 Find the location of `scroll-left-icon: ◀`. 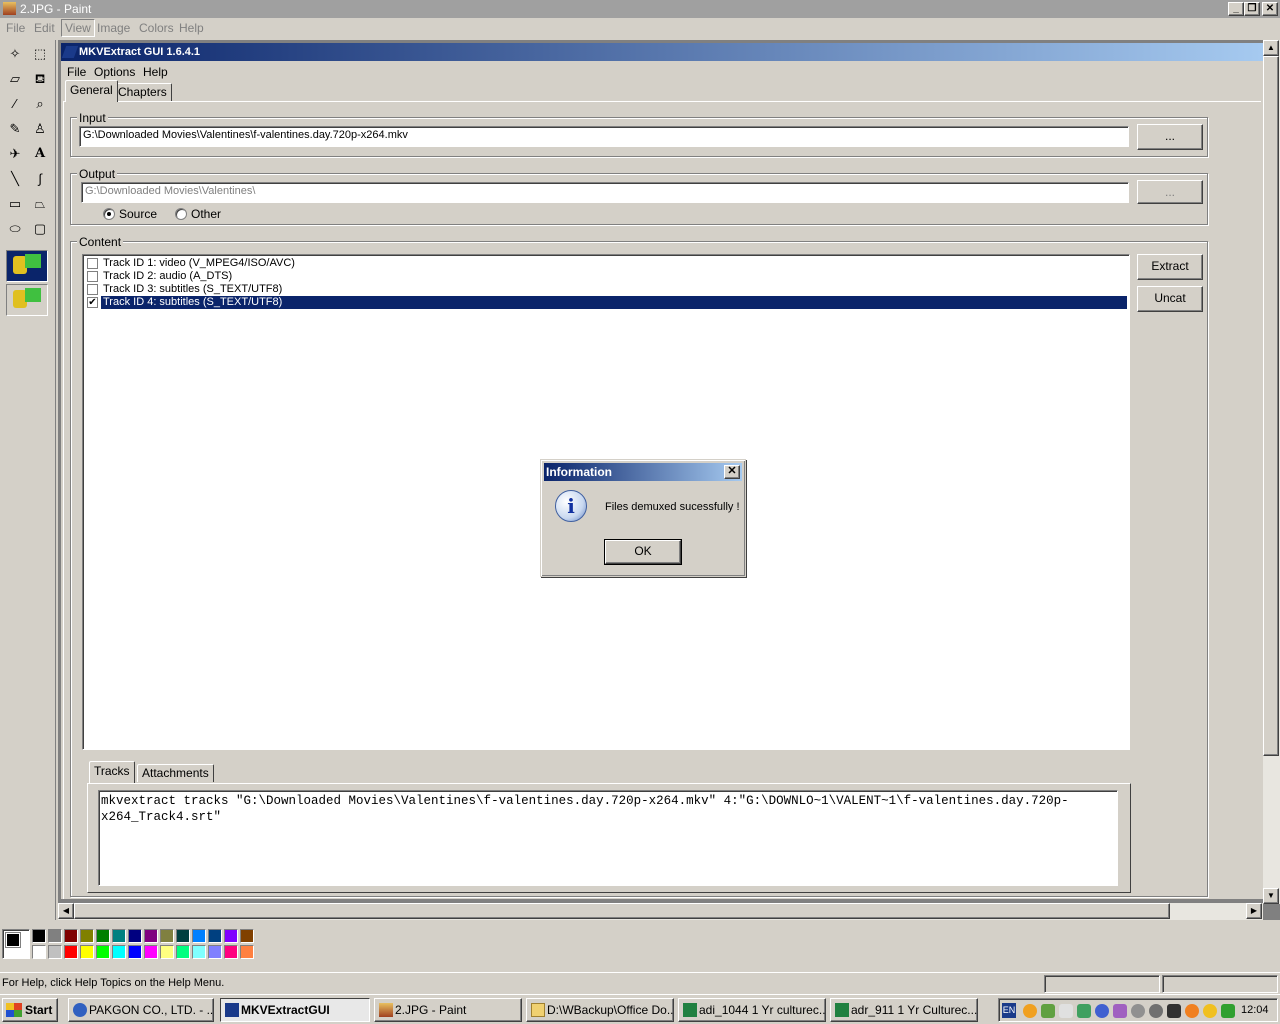

scroll-left-icon: ◀ is located at coordinates (66, 911).